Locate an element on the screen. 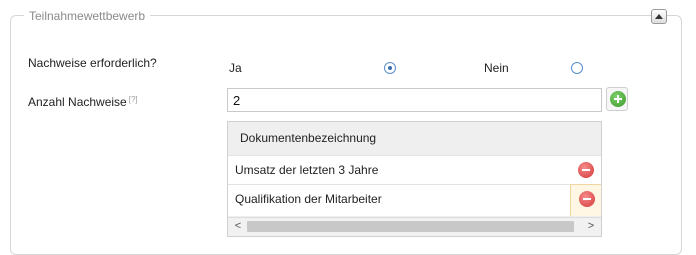  option-nein-label: Nein is located at coordinates (496, 68).